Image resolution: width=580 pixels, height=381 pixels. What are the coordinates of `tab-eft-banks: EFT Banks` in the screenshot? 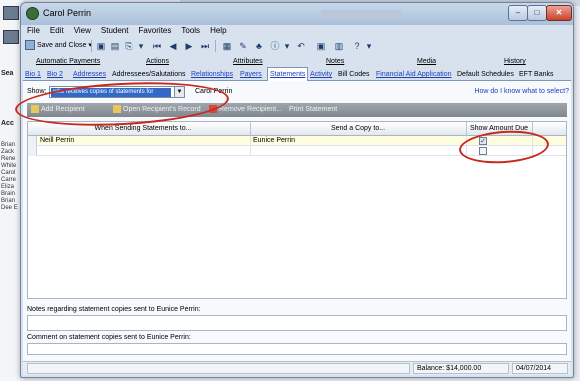 It's located at (536, 74).